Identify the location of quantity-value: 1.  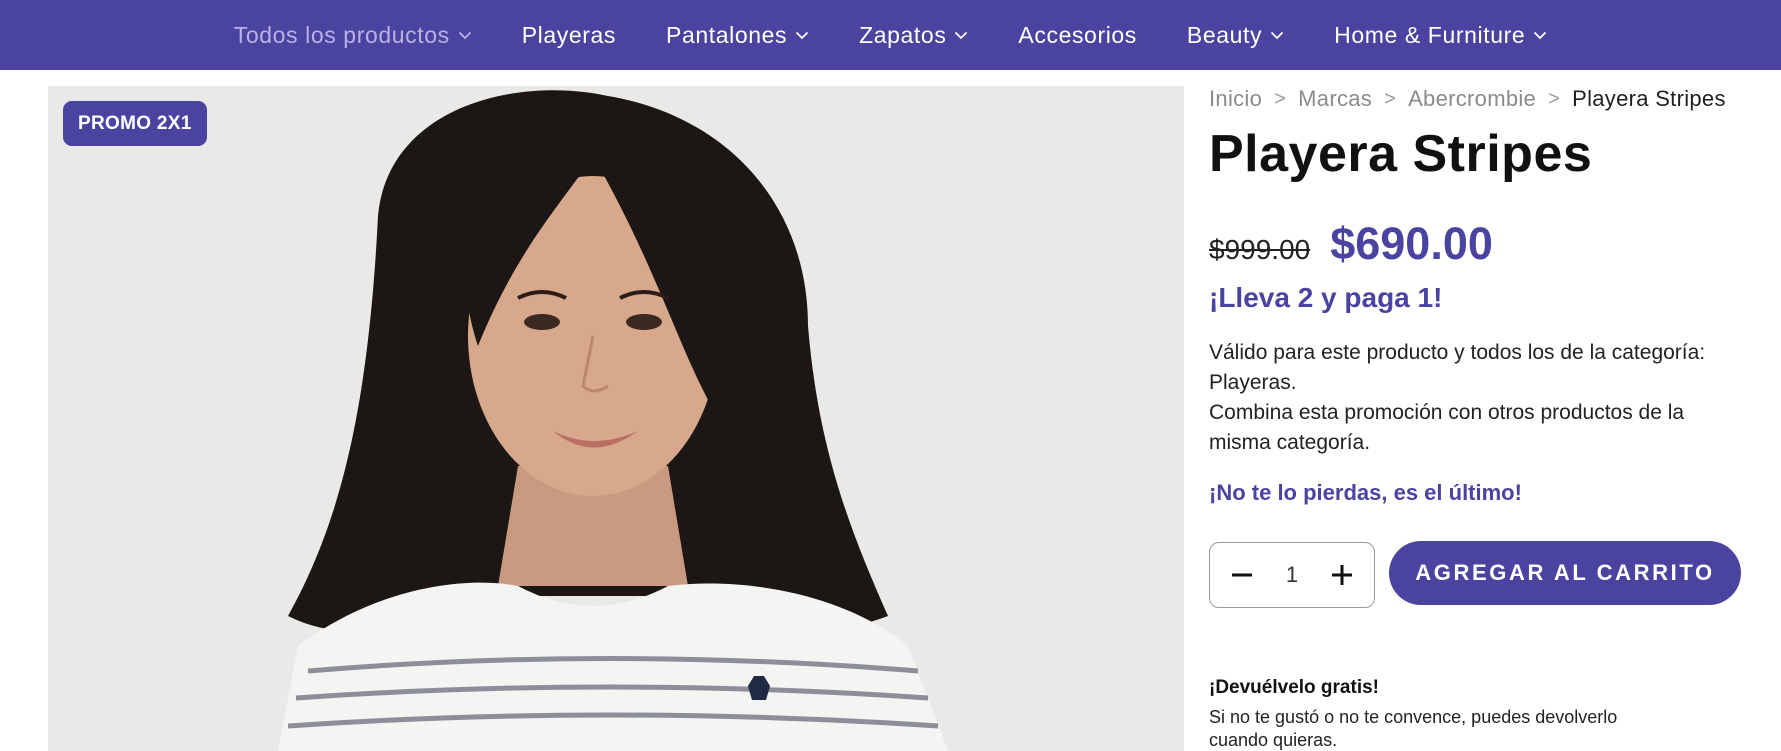
(1292, 575).